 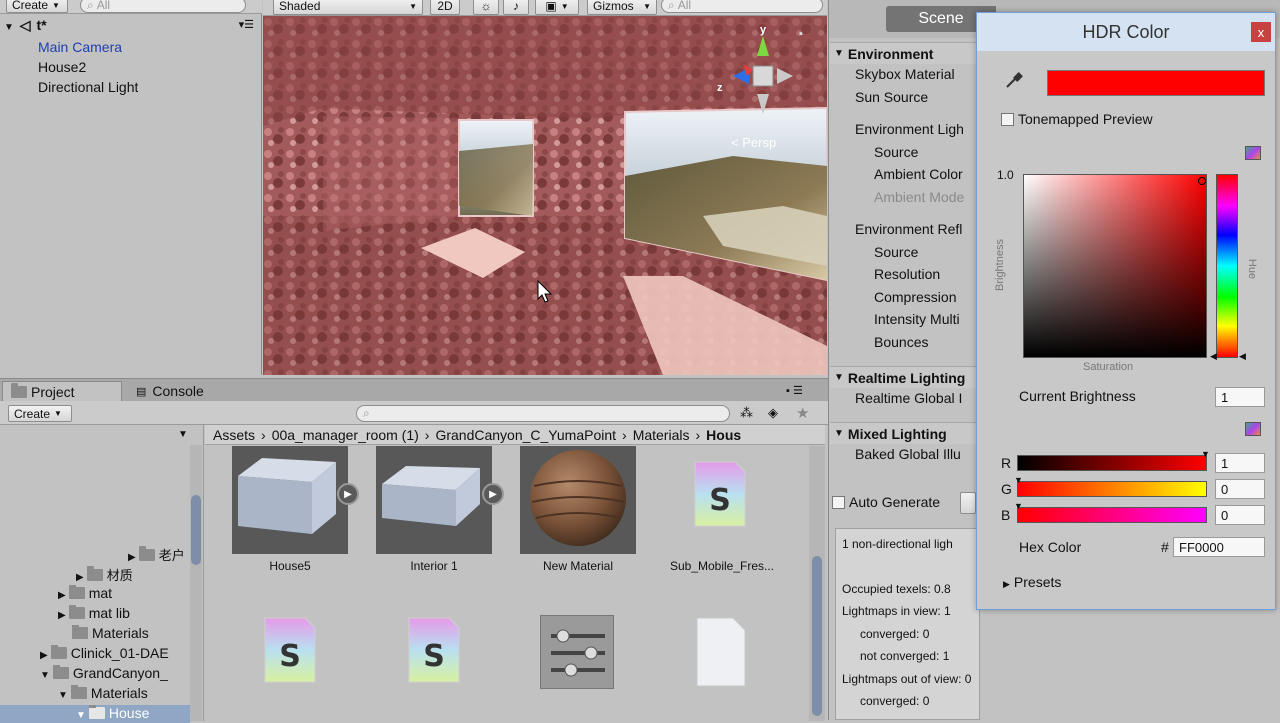 What do you see at coordinates (1240, 397) in the screenshot?
I see `current-brightness-input: 1` at bounding box center [1240, 397].